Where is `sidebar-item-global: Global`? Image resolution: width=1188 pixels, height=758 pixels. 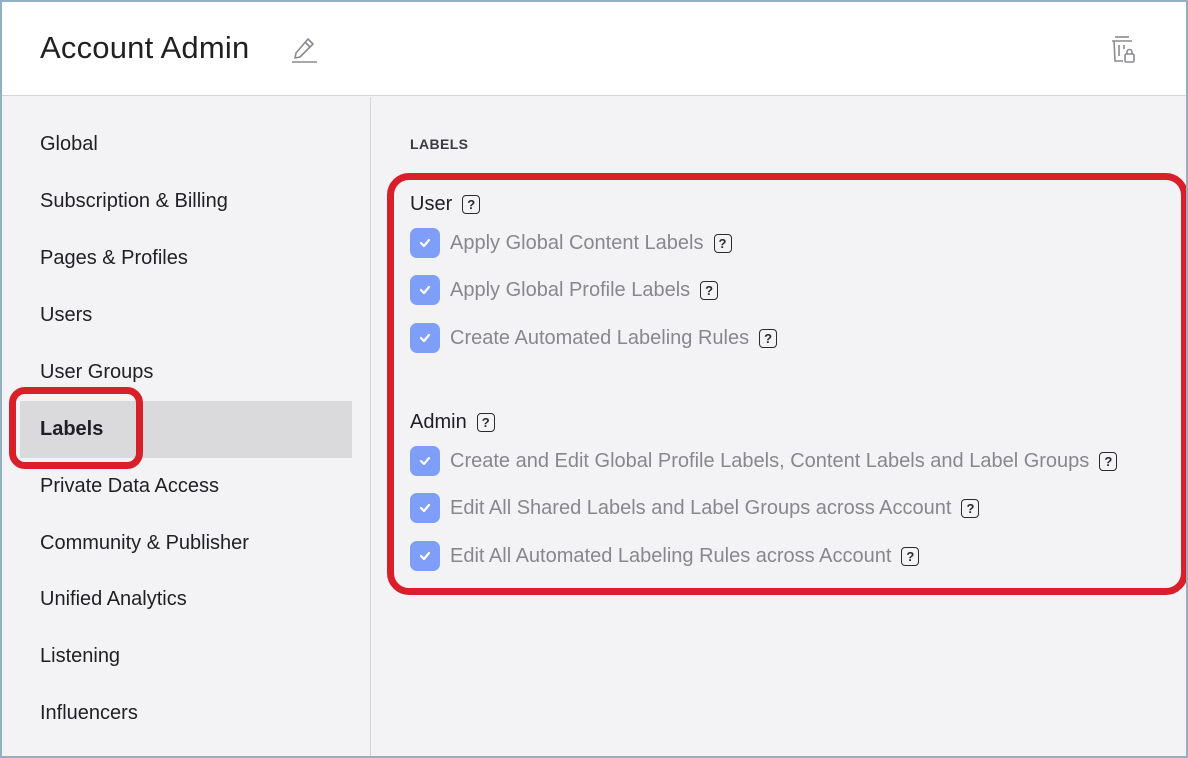
sidebar-item-global: Global is located at coordinates (186, 144).